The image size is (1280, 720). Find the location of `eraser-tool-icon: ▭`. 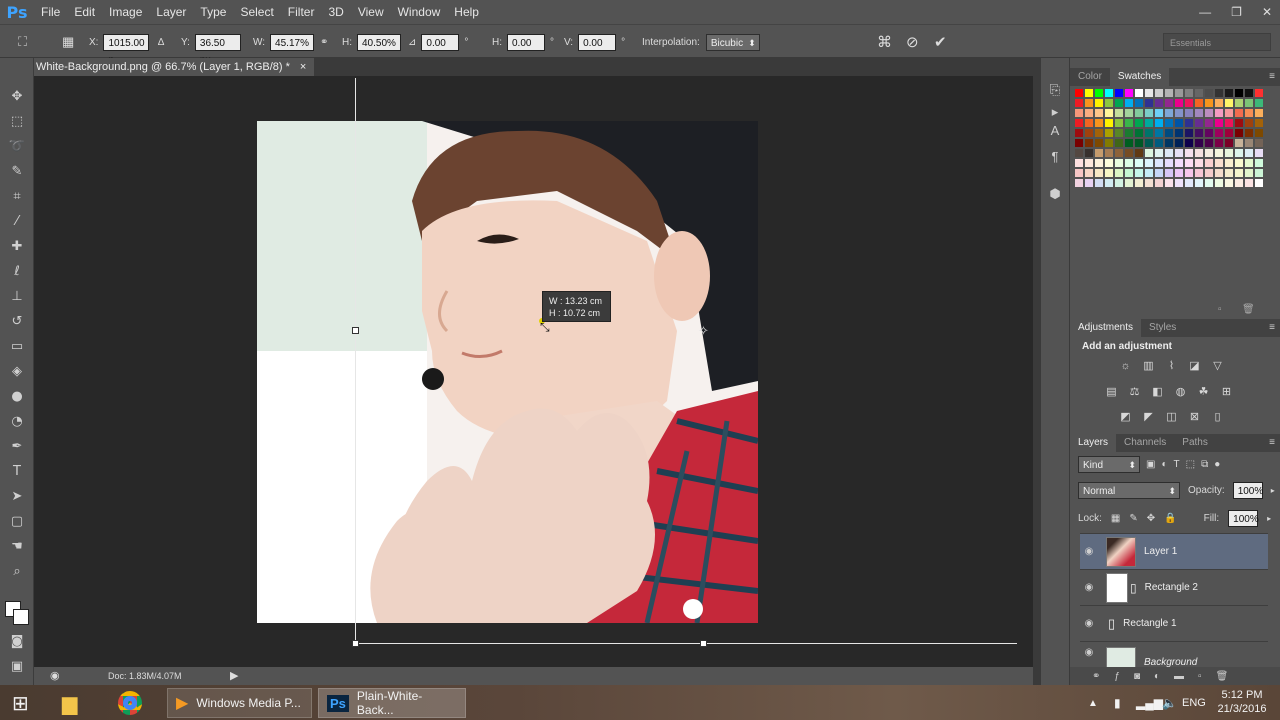

eraser-tool-icon: ▭ is located at coordinates (17, 346).